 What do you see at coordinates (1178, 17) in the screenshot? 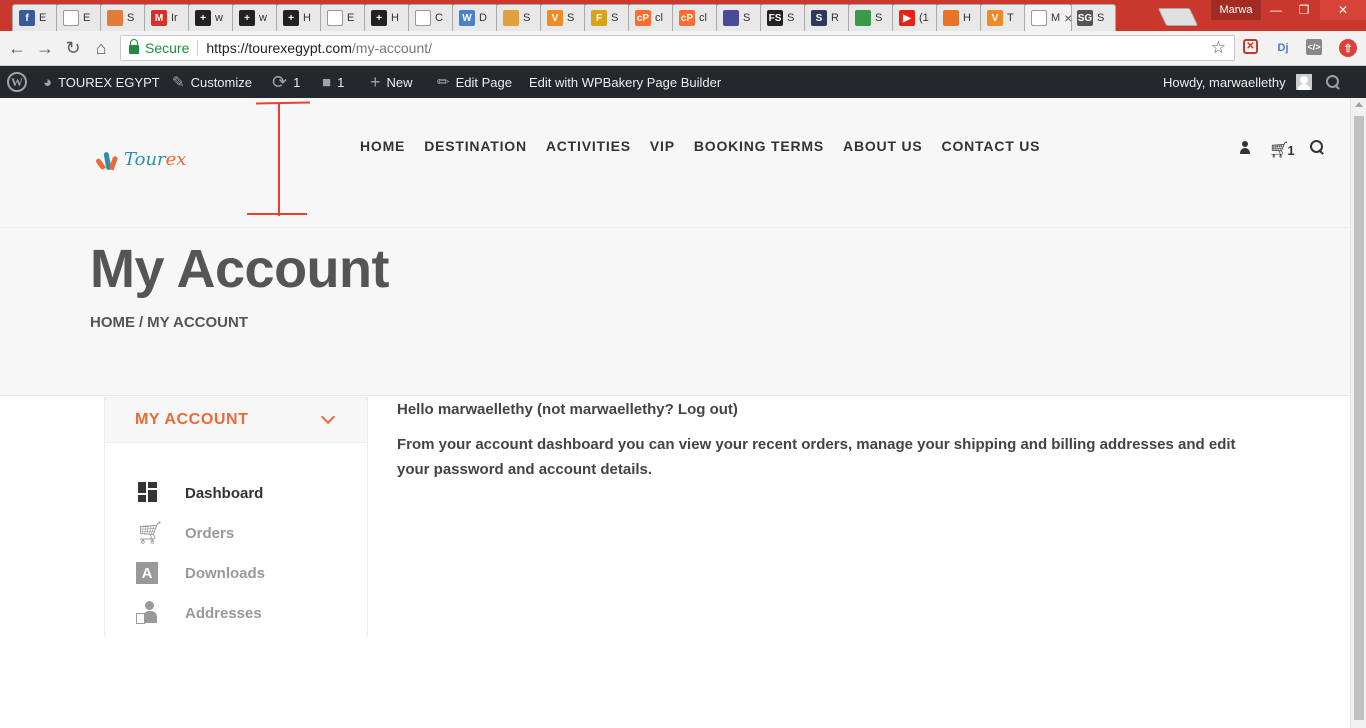
I see `new-tab-button` at bounding box center [1178, 17].